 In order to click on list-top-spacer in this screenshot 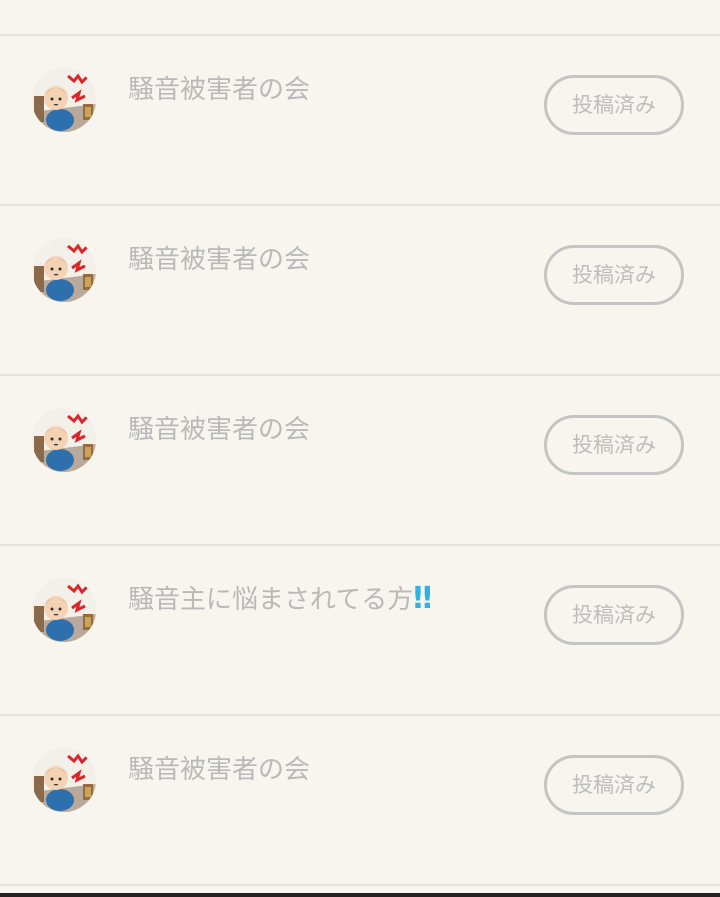, I will do `click(360, 18)`.